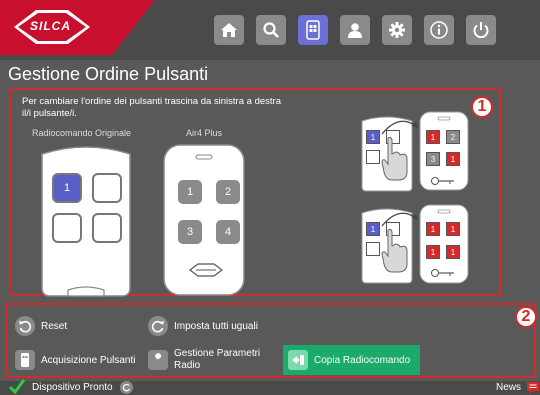 This screenshot has width=540, height=395. Describe the element at coordinates (206, 270) in the screenshot. I see `silca-mini-logo-icon` at that location.